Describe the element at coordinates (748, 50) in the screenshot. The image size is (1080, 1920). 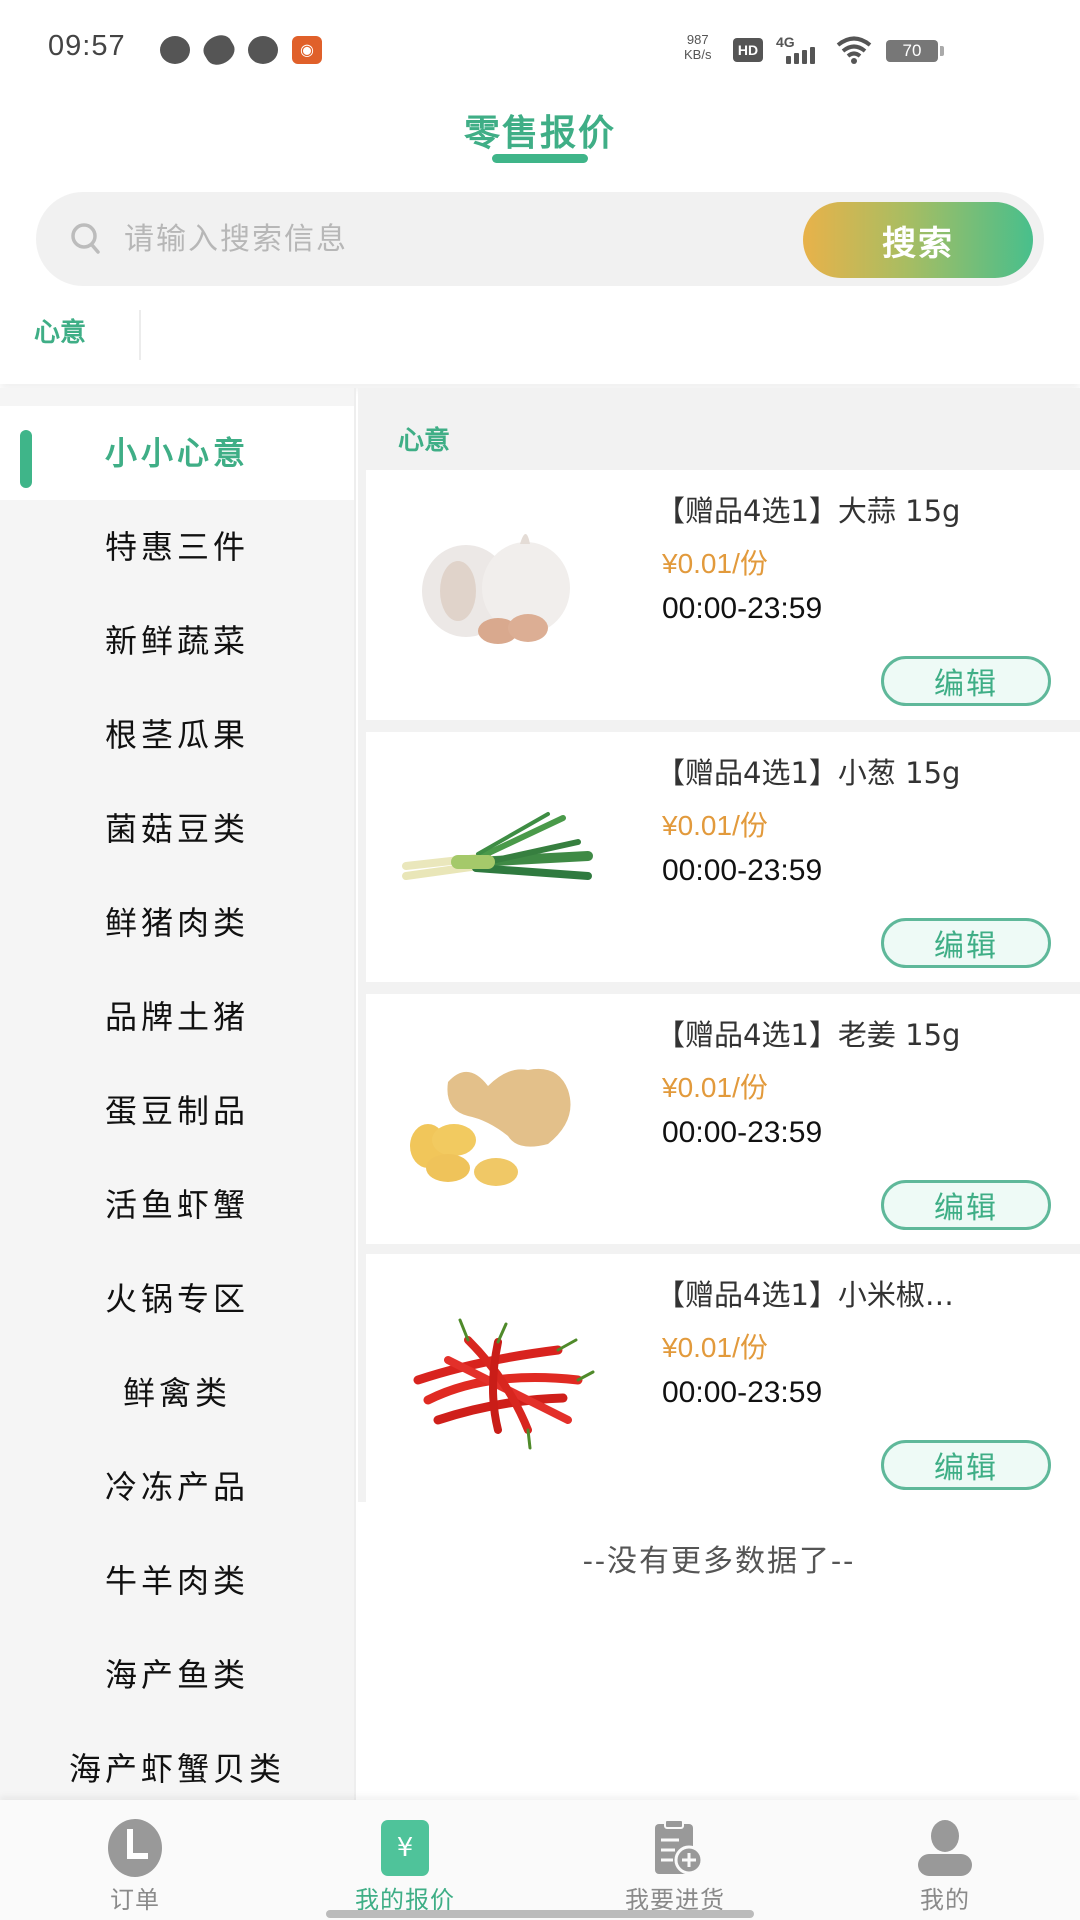
I see `hd-icon: HD` at that location.